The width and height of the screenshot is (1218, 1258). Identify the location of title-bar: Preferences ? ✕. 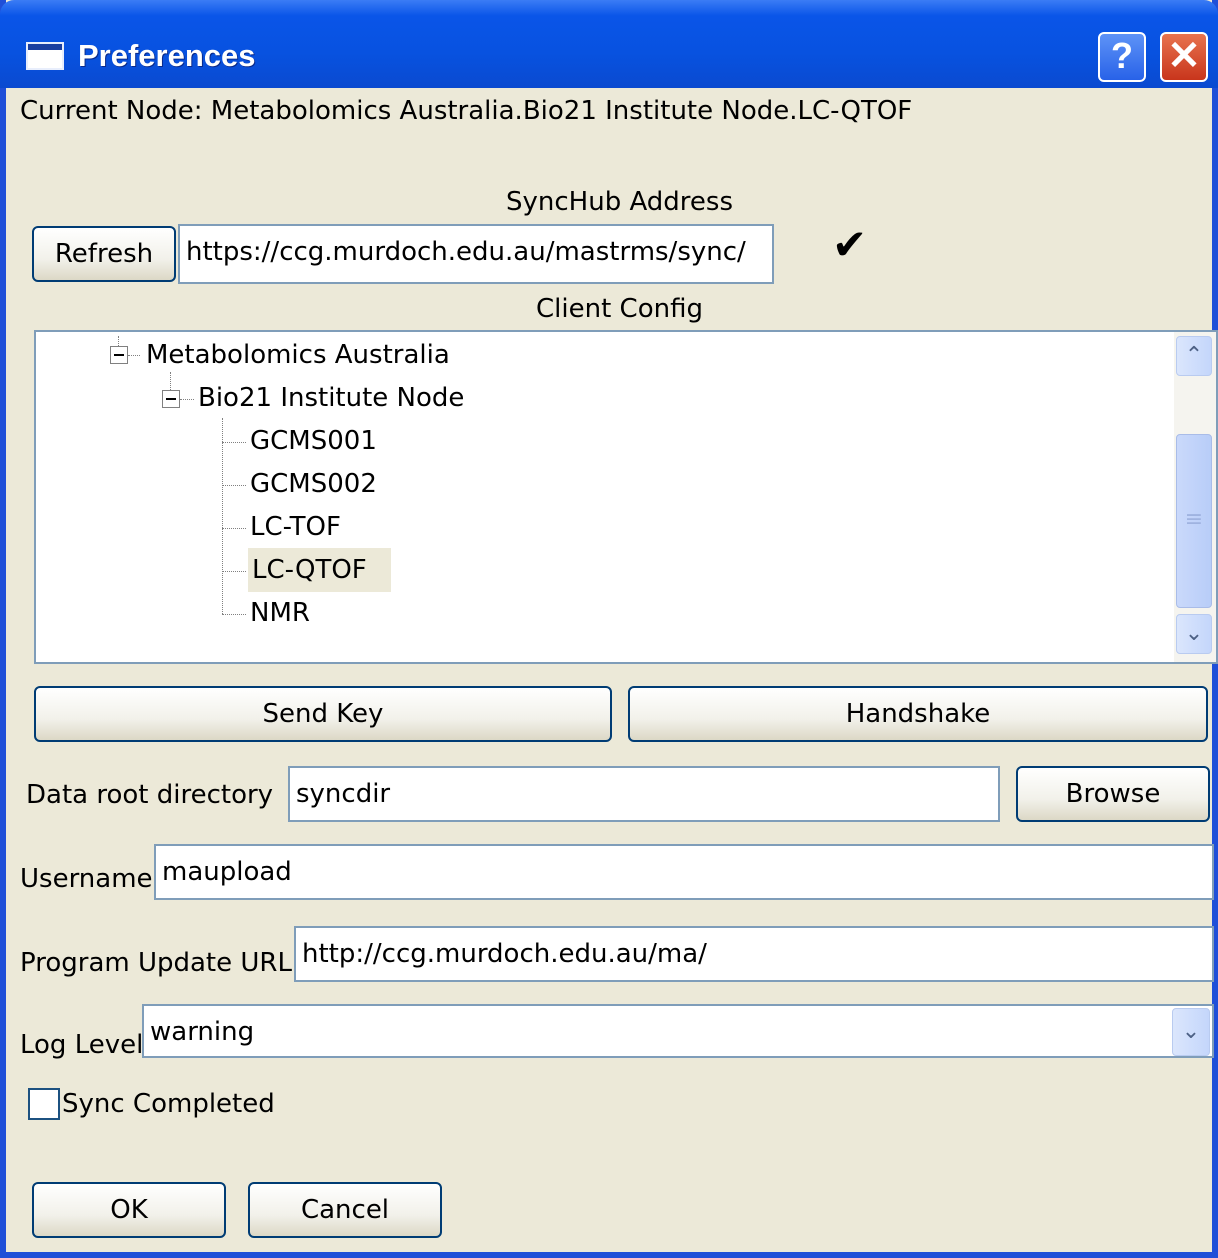
(609, 44).